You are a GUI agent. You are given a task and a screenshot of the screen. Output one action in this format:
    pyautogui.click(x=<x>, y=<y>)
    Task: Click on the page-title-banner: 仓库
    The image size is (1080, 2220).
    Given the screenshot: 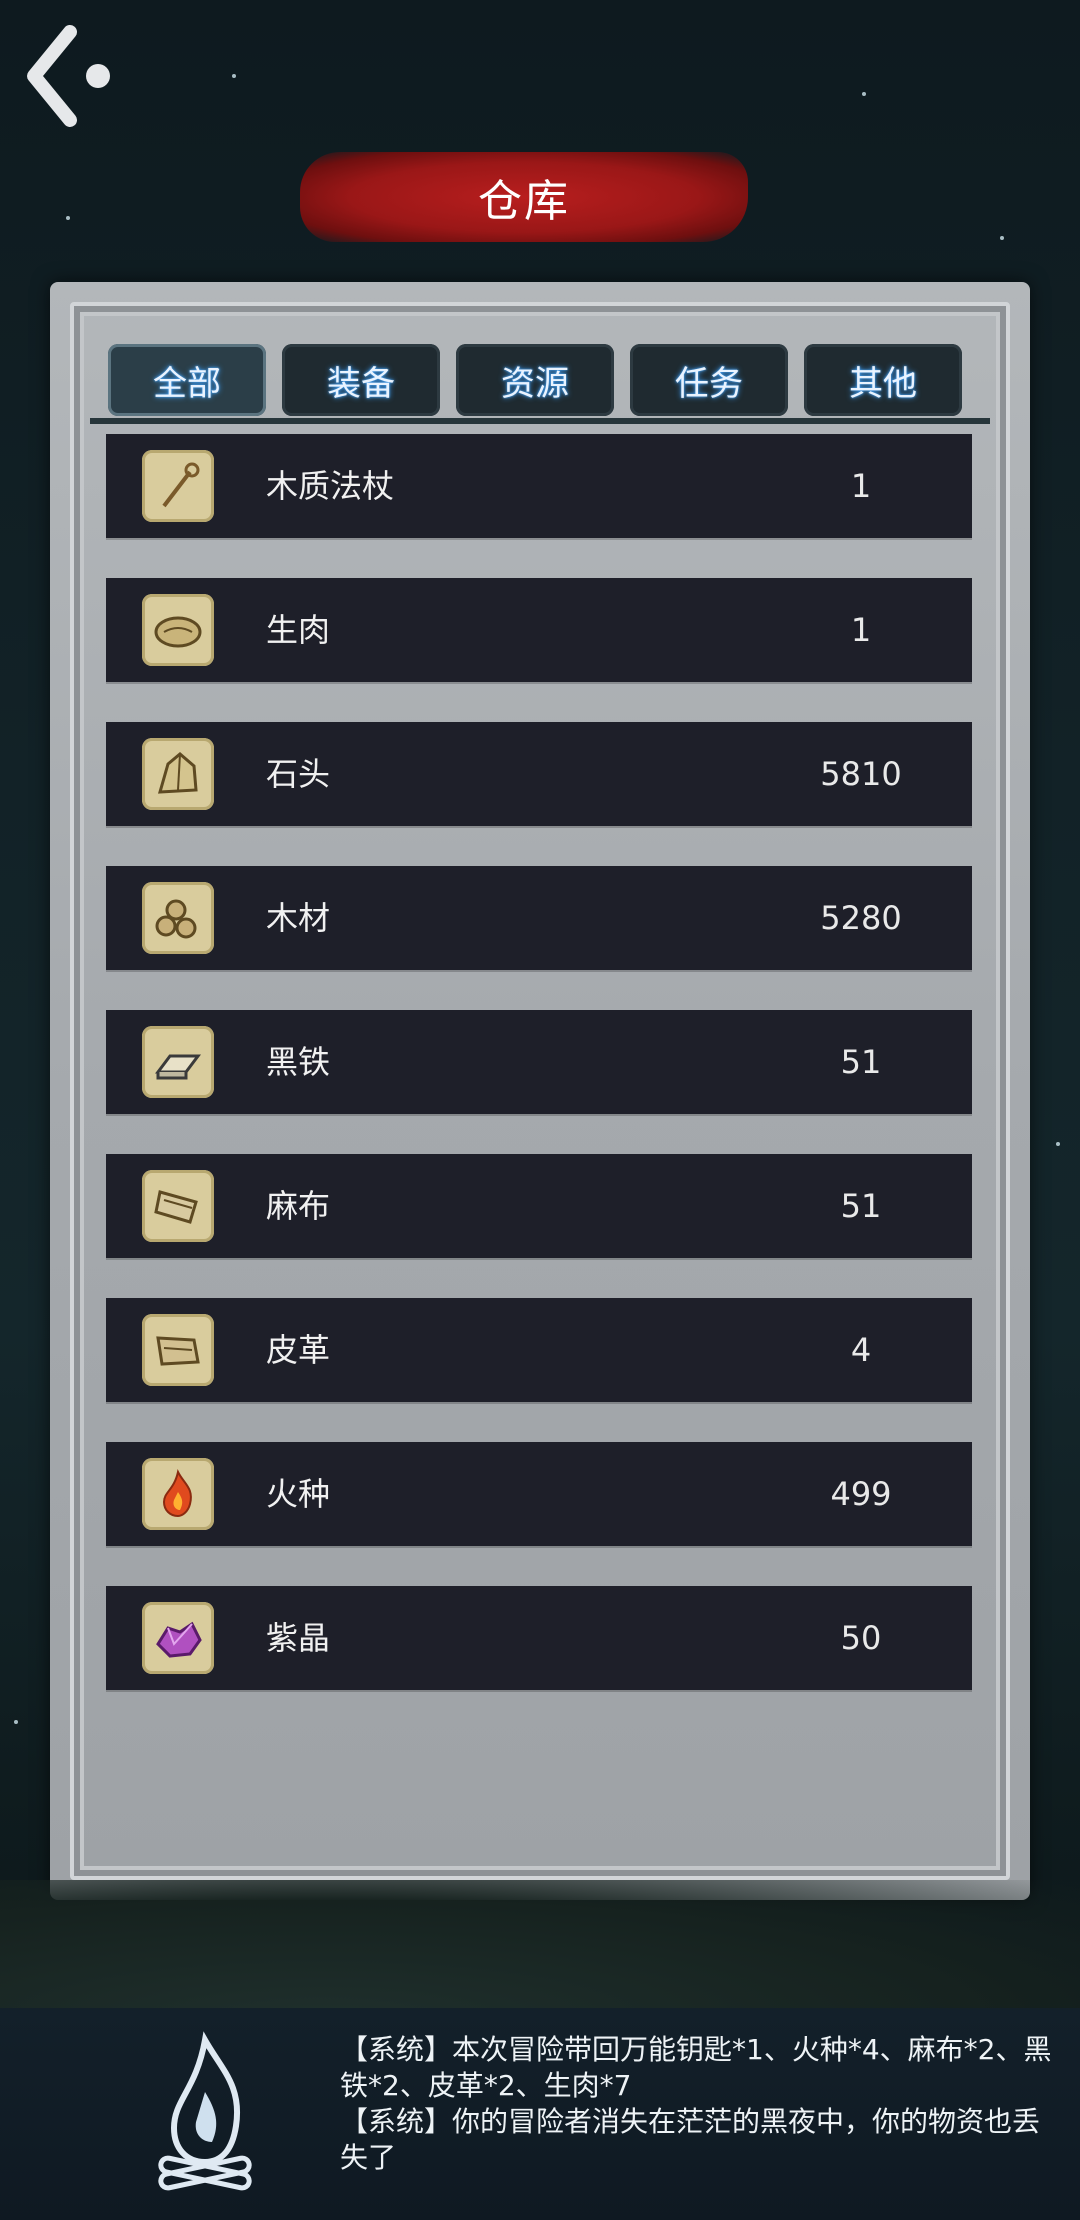 What is the action you would take?
    pyautogui.click(x=524, y=197)
    